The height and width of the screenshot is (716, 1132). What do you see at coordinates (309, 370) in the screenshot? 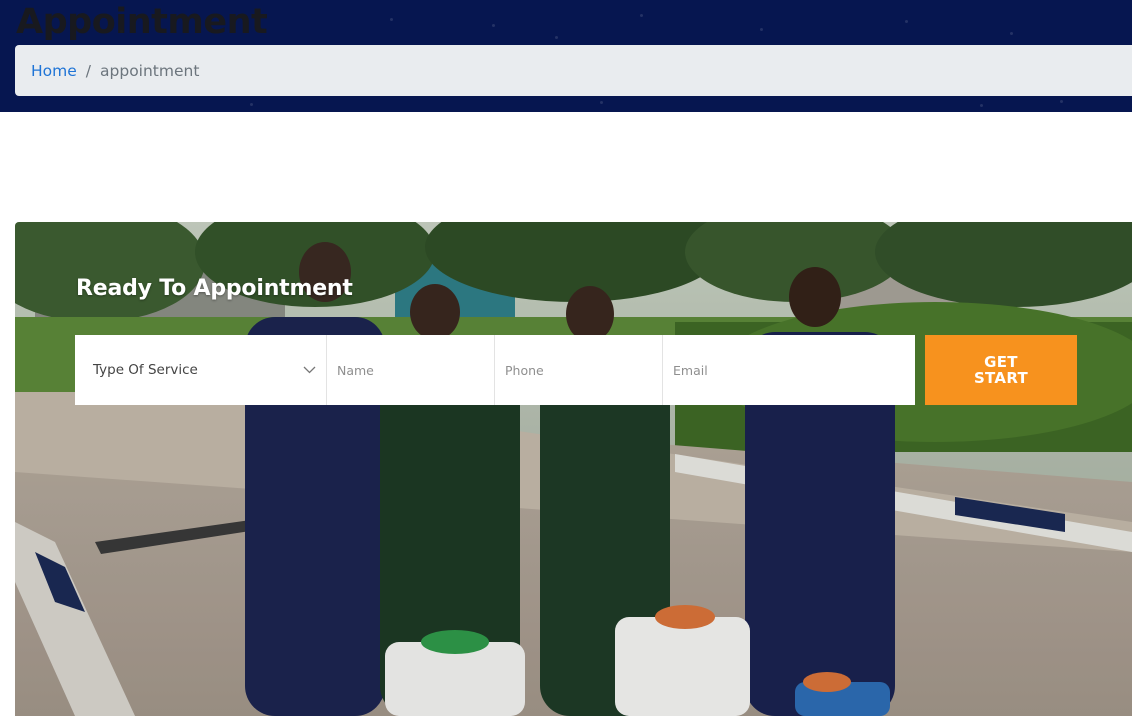
I see `chevron-down-icon` at bounding box center [309, 370].